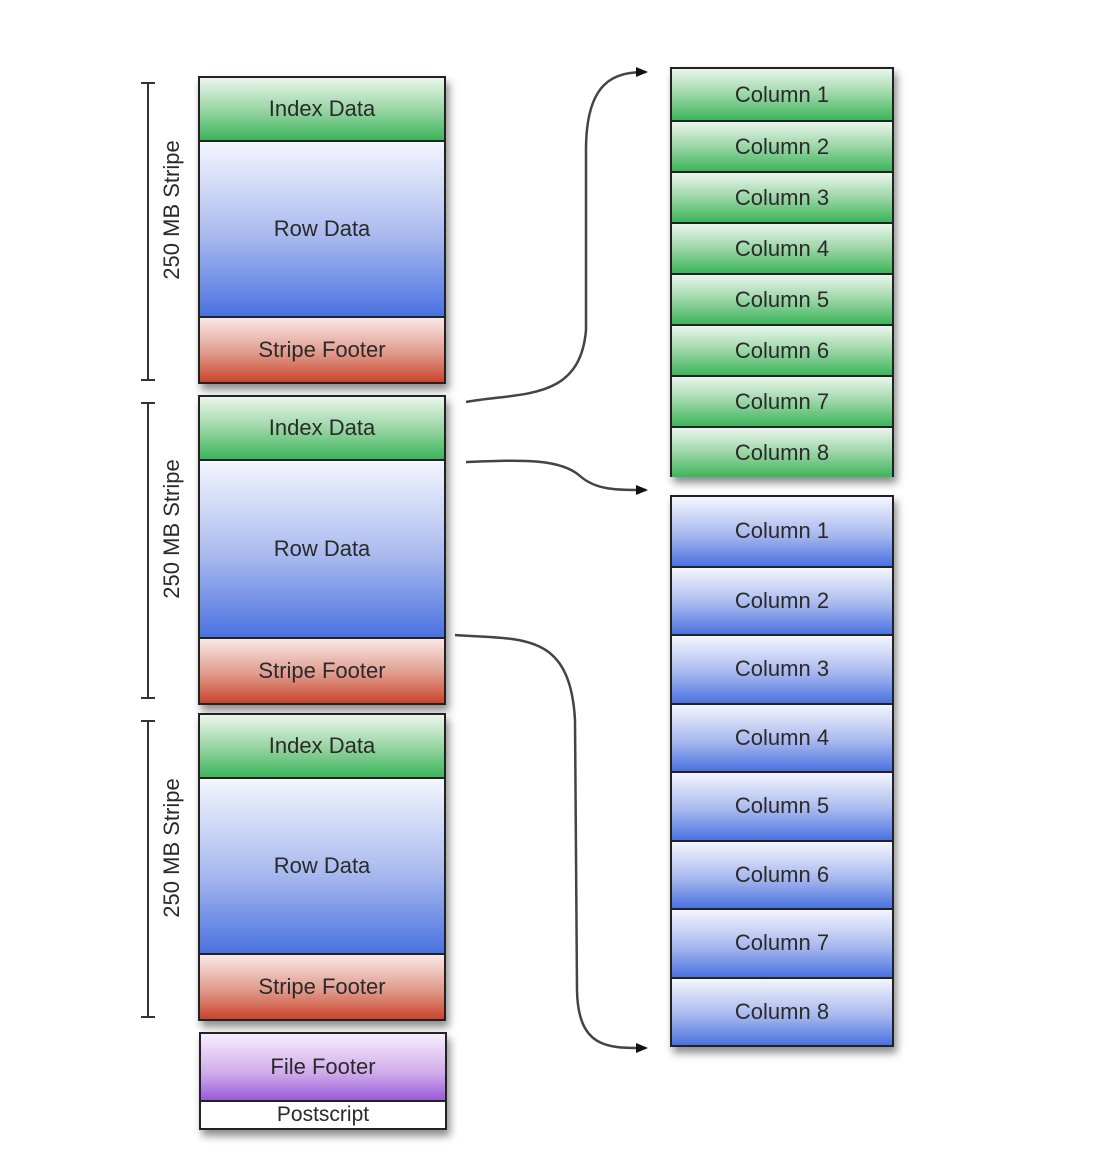  I want to click on arrow-index-to-index-columns, so click(556, 235).